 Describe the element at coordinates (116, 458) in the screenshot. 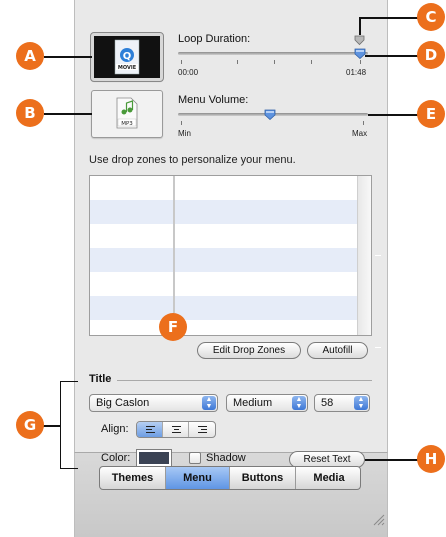

I see `color-label: Color:` at that location.